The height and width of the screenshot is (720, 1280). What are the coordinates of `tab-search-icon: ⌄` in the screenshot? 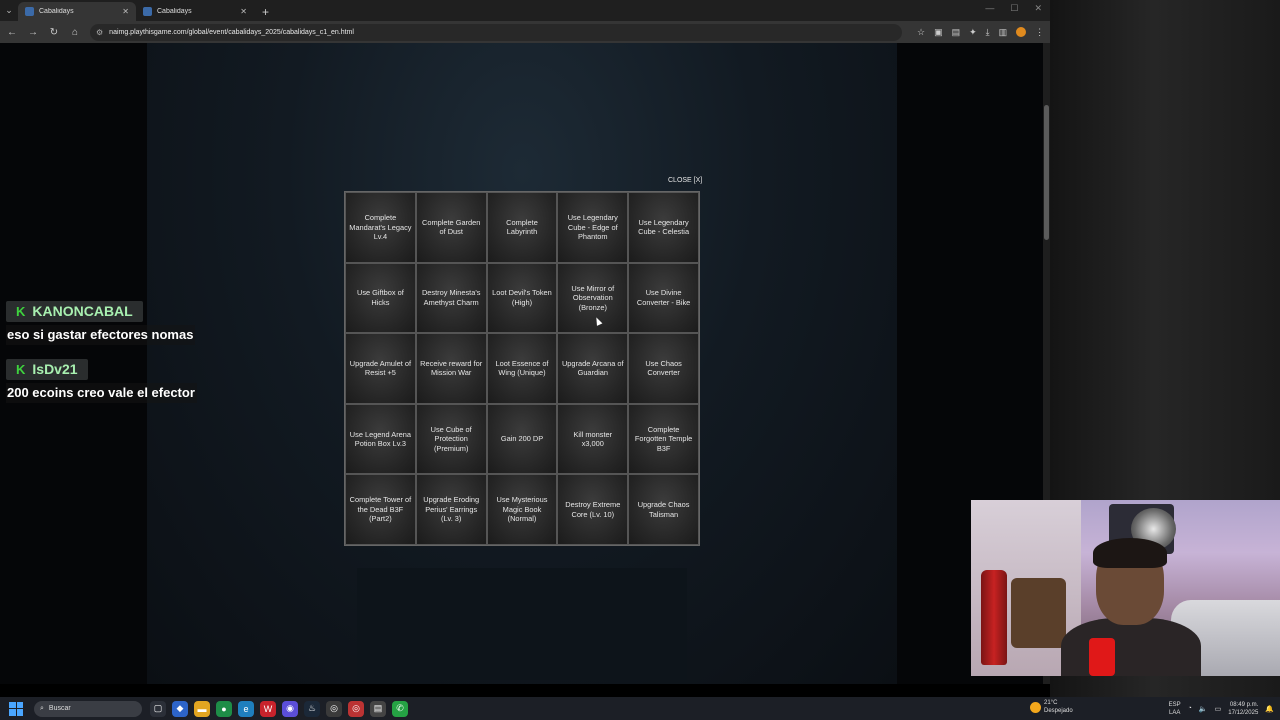 It's located at (9, 10).